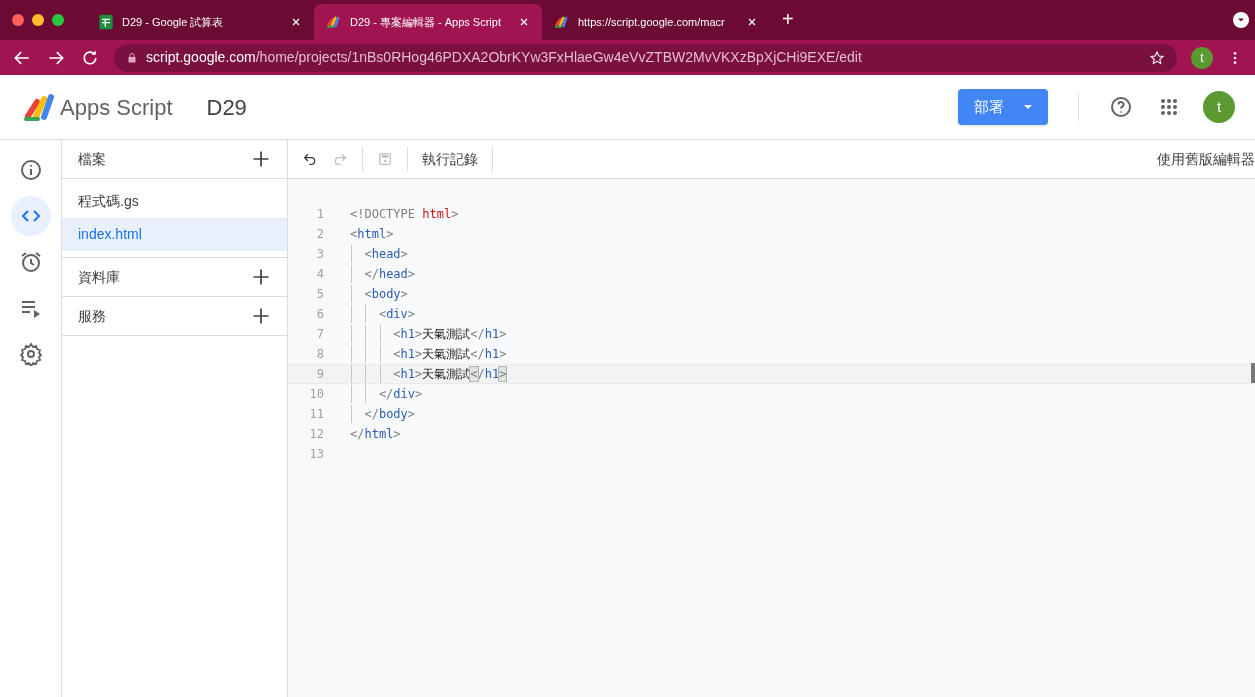  I want to click on address-bar: script.google.com/home/projects/1nBs0RHog46PDXA2ObrKYw3FxHlaeGw4eVvZTBW2MvVKXzBpXjCHi9EXE/edit, so click(645, 57).